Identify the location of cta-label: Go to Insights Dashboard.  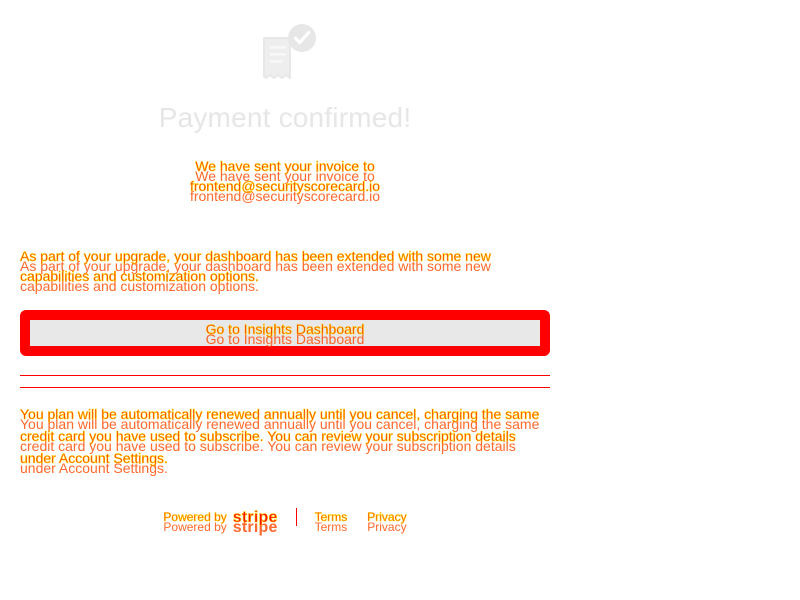
(285, 329).